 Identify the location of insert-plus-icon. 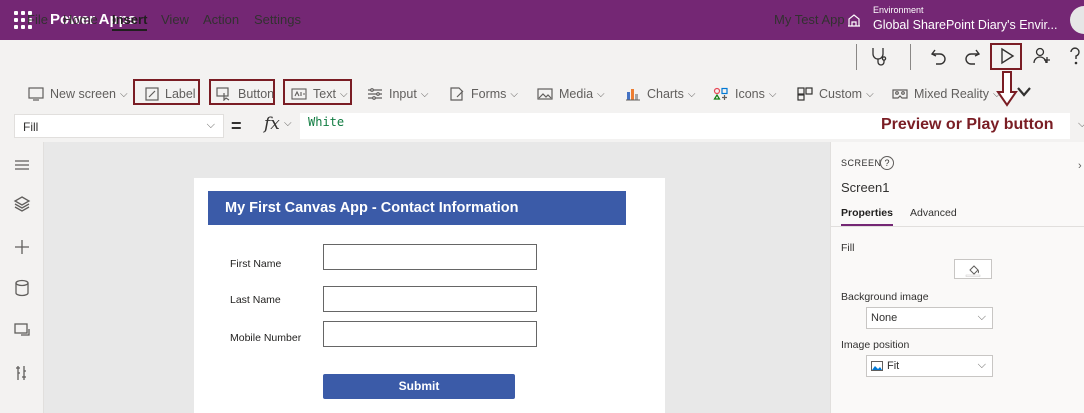
(22, 247).